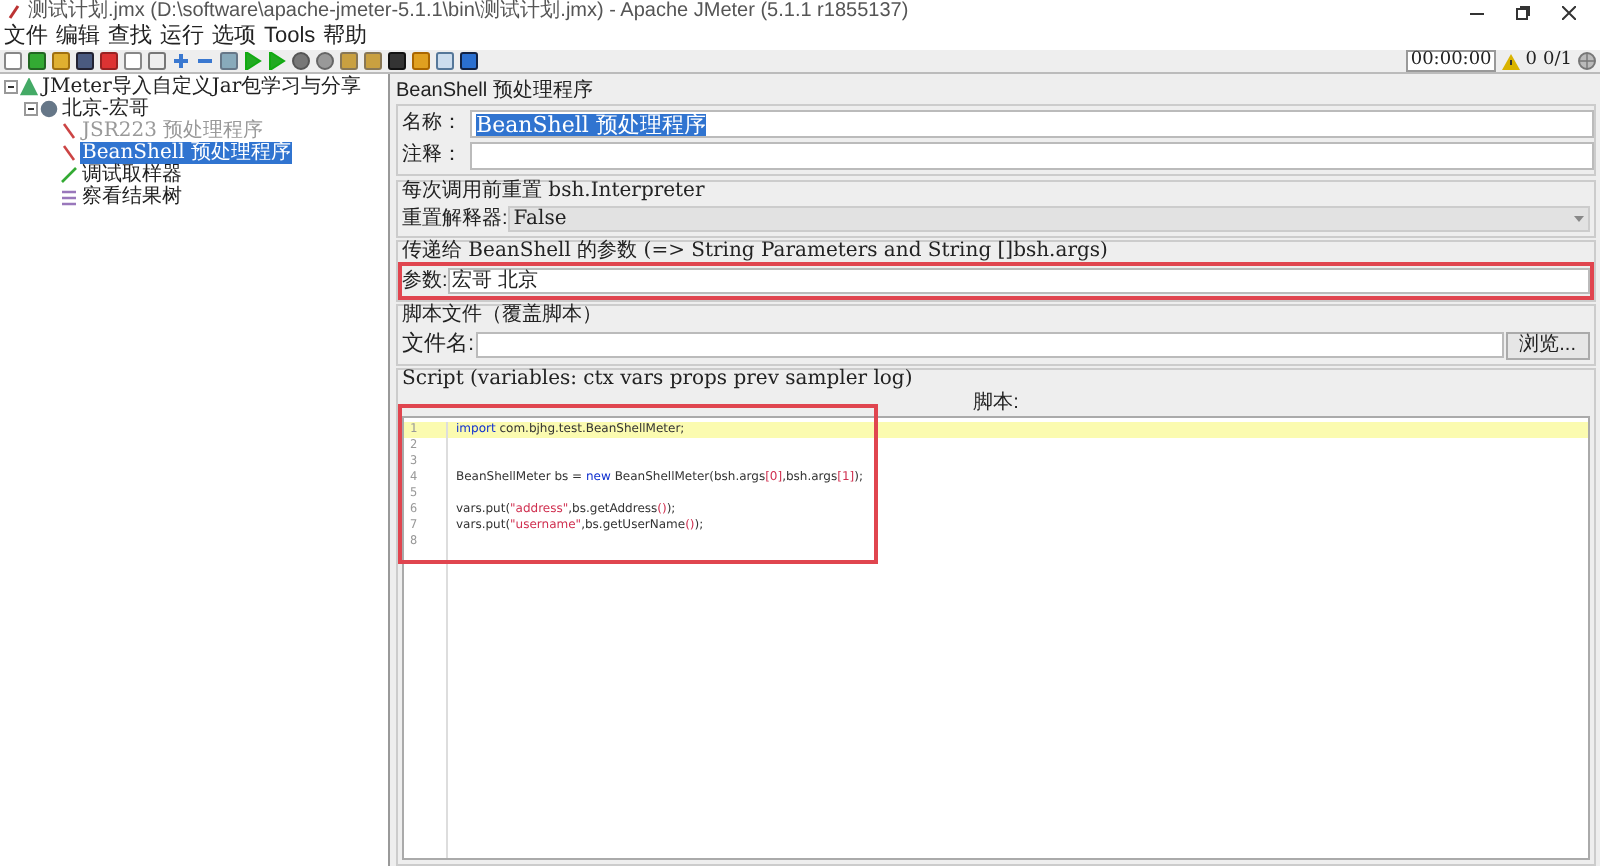 This screenshot has width=1600, height=866. I want to click on elapsed-time-field: 00:00:00, so click(1451, 61).